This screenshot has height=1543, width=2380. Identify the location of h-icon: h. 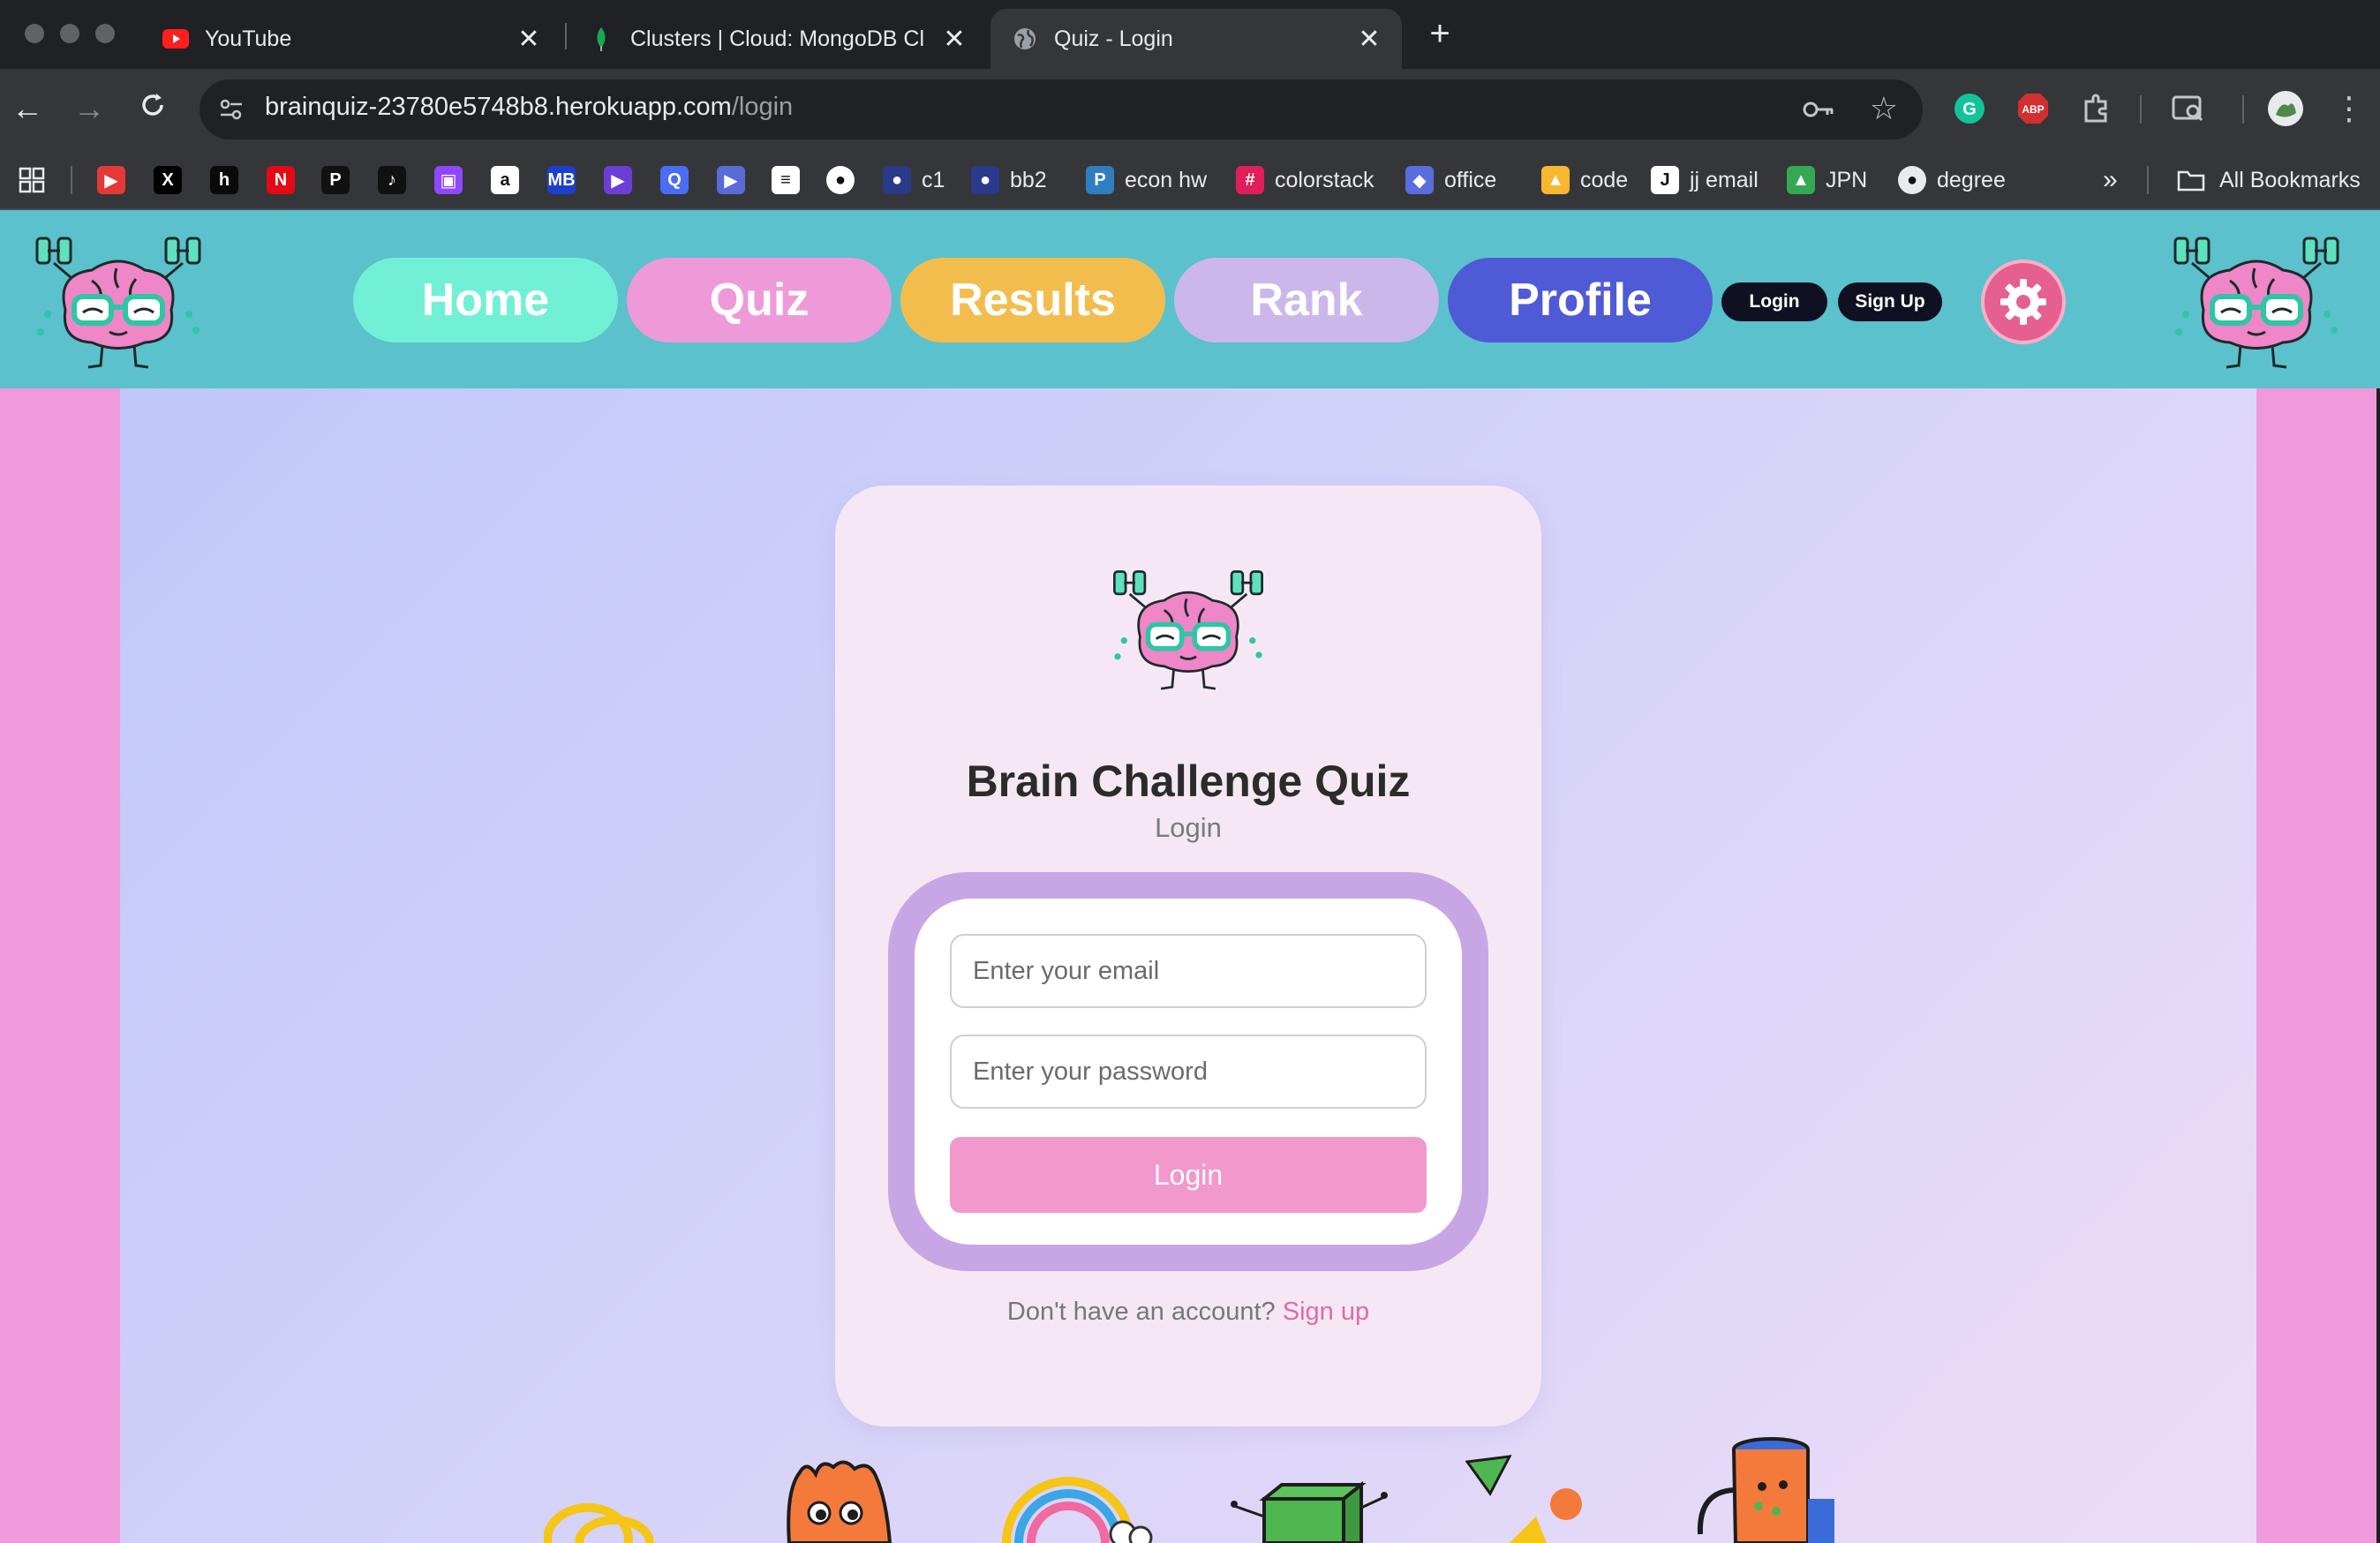
(224, 180).